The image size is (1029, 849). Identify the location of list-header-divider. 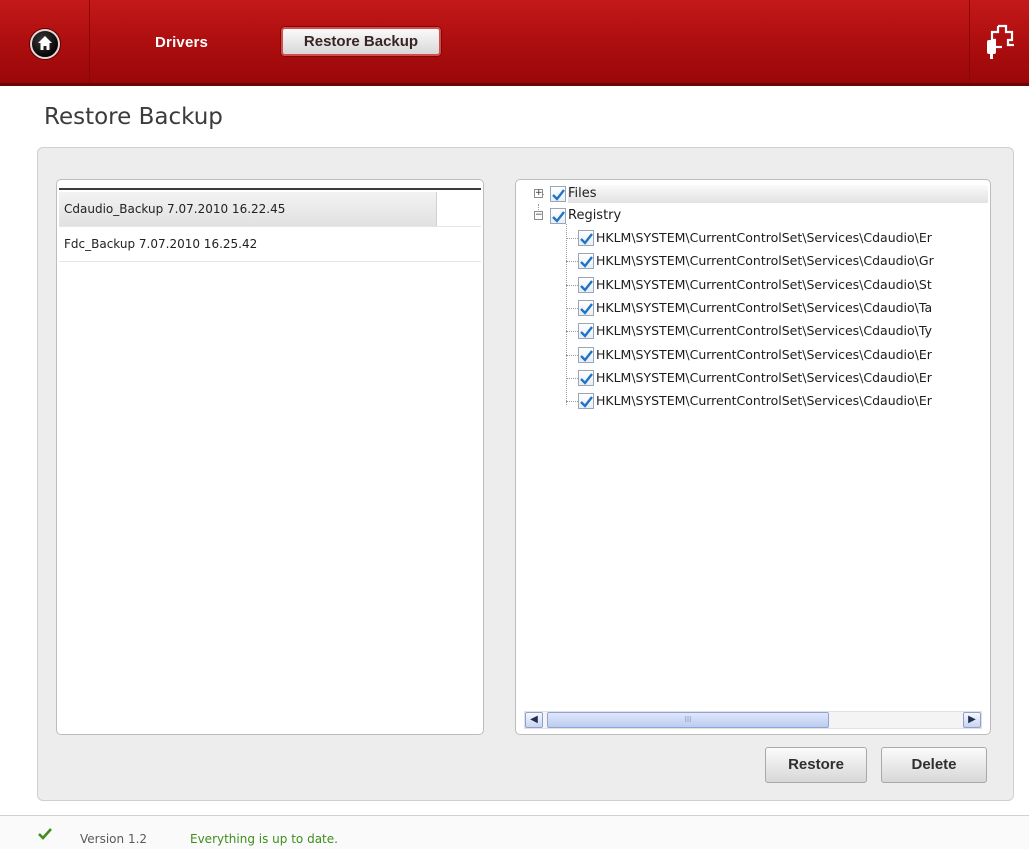
(270, 189).